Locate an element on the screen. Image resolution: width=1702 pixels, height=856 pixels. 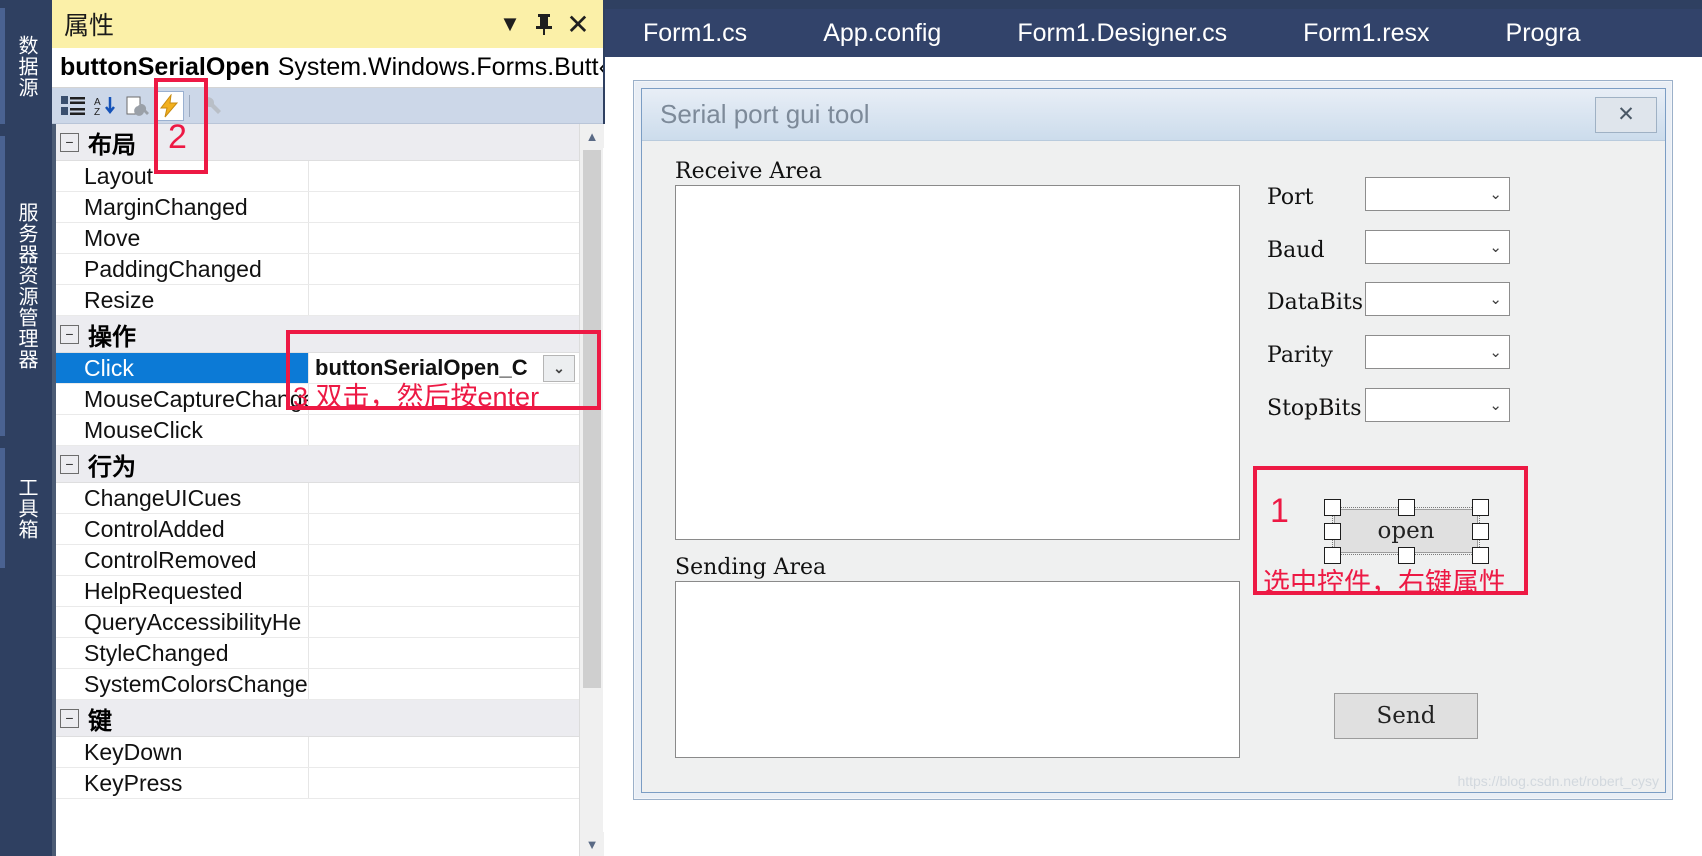
property-name: Click is located at coordinates (182, 368).